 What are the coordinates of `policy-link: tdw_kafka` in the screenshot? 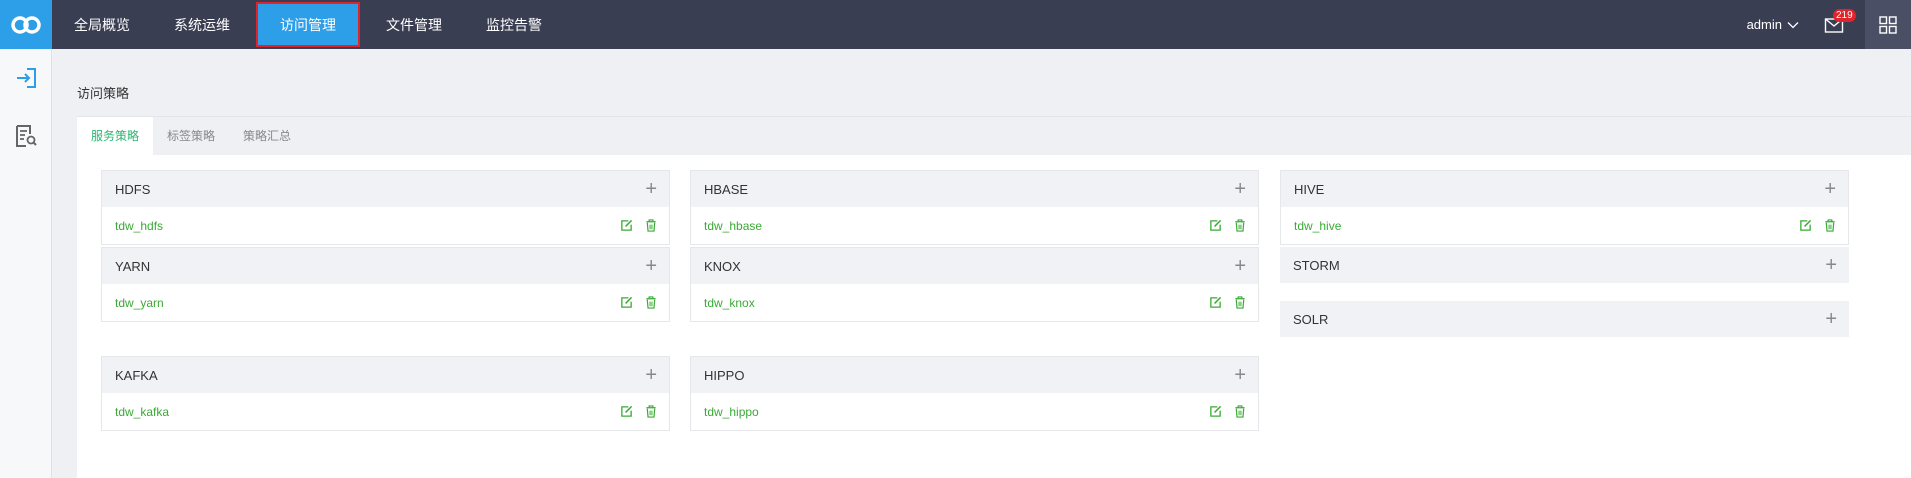 It's located at (142, 412).